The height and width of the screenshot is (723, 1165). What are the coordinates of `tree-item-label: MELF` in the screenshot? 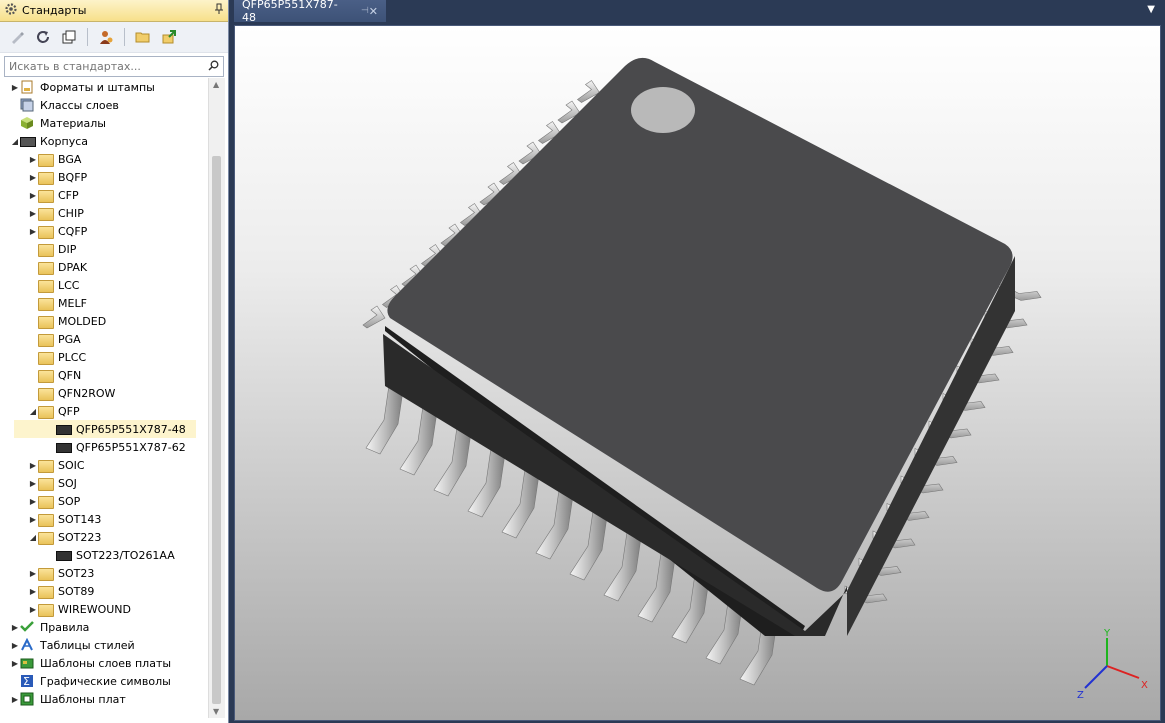 It's located at (72, 303).